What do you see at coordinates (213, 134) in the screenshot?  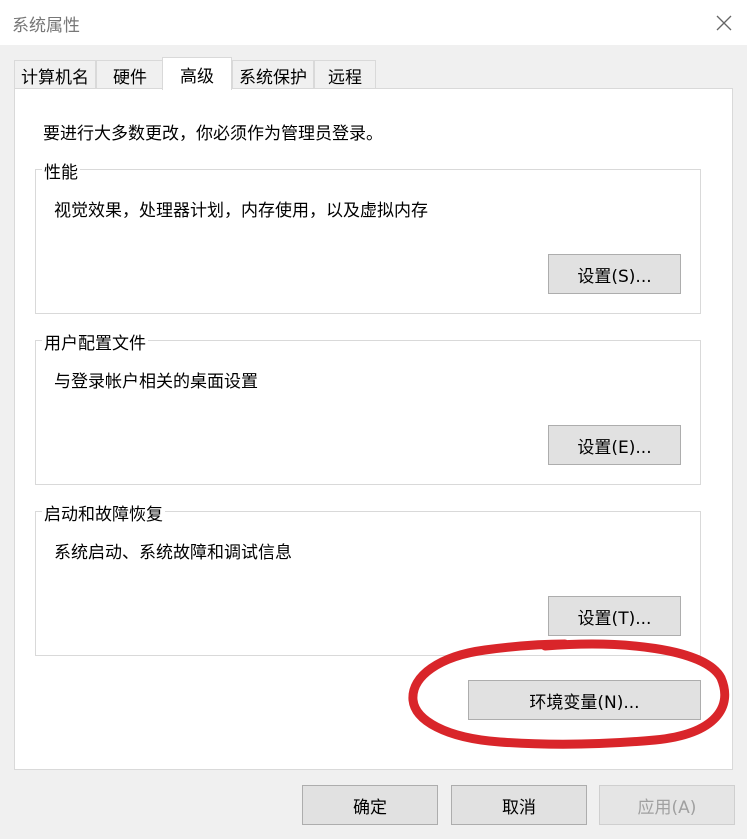 I see `admin-note: 要进行大多数更改，你必须作为管理员登录。` at bounding box center [213, 134].